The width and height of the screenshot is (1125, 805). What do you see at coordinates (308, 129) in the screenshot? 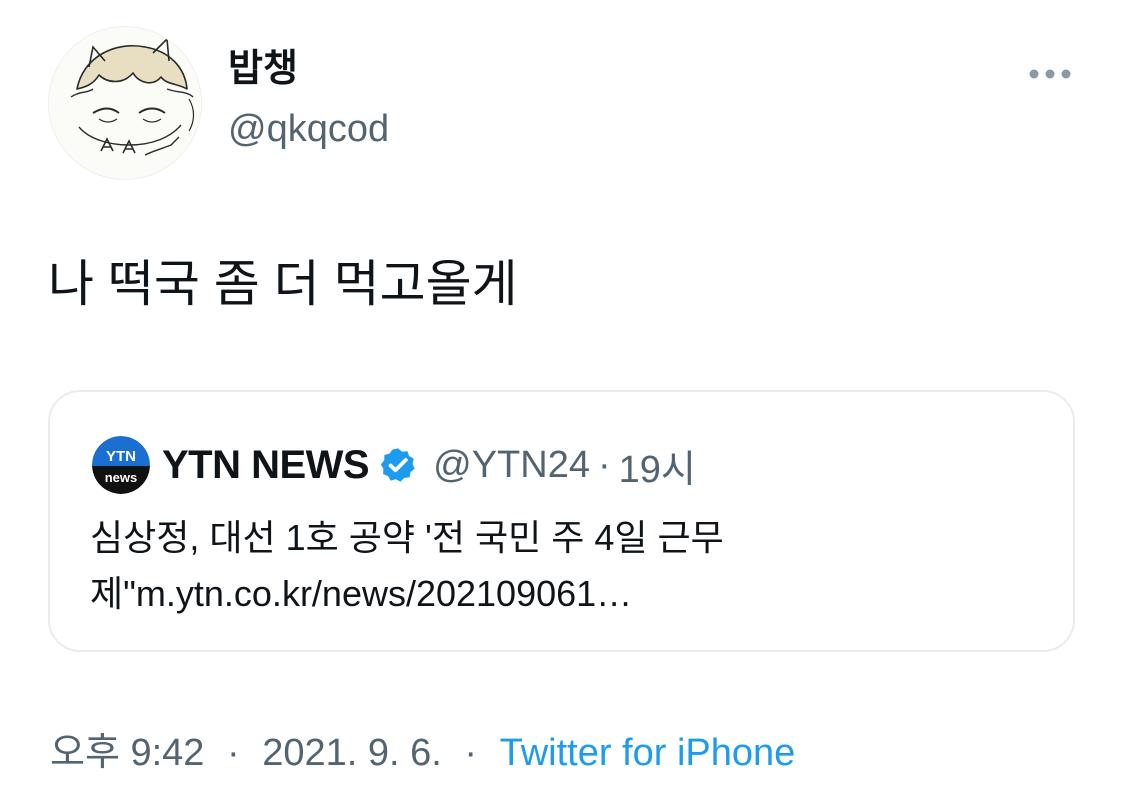
I see `author-handle: @qkqcod` at bounding box center [308, 129].